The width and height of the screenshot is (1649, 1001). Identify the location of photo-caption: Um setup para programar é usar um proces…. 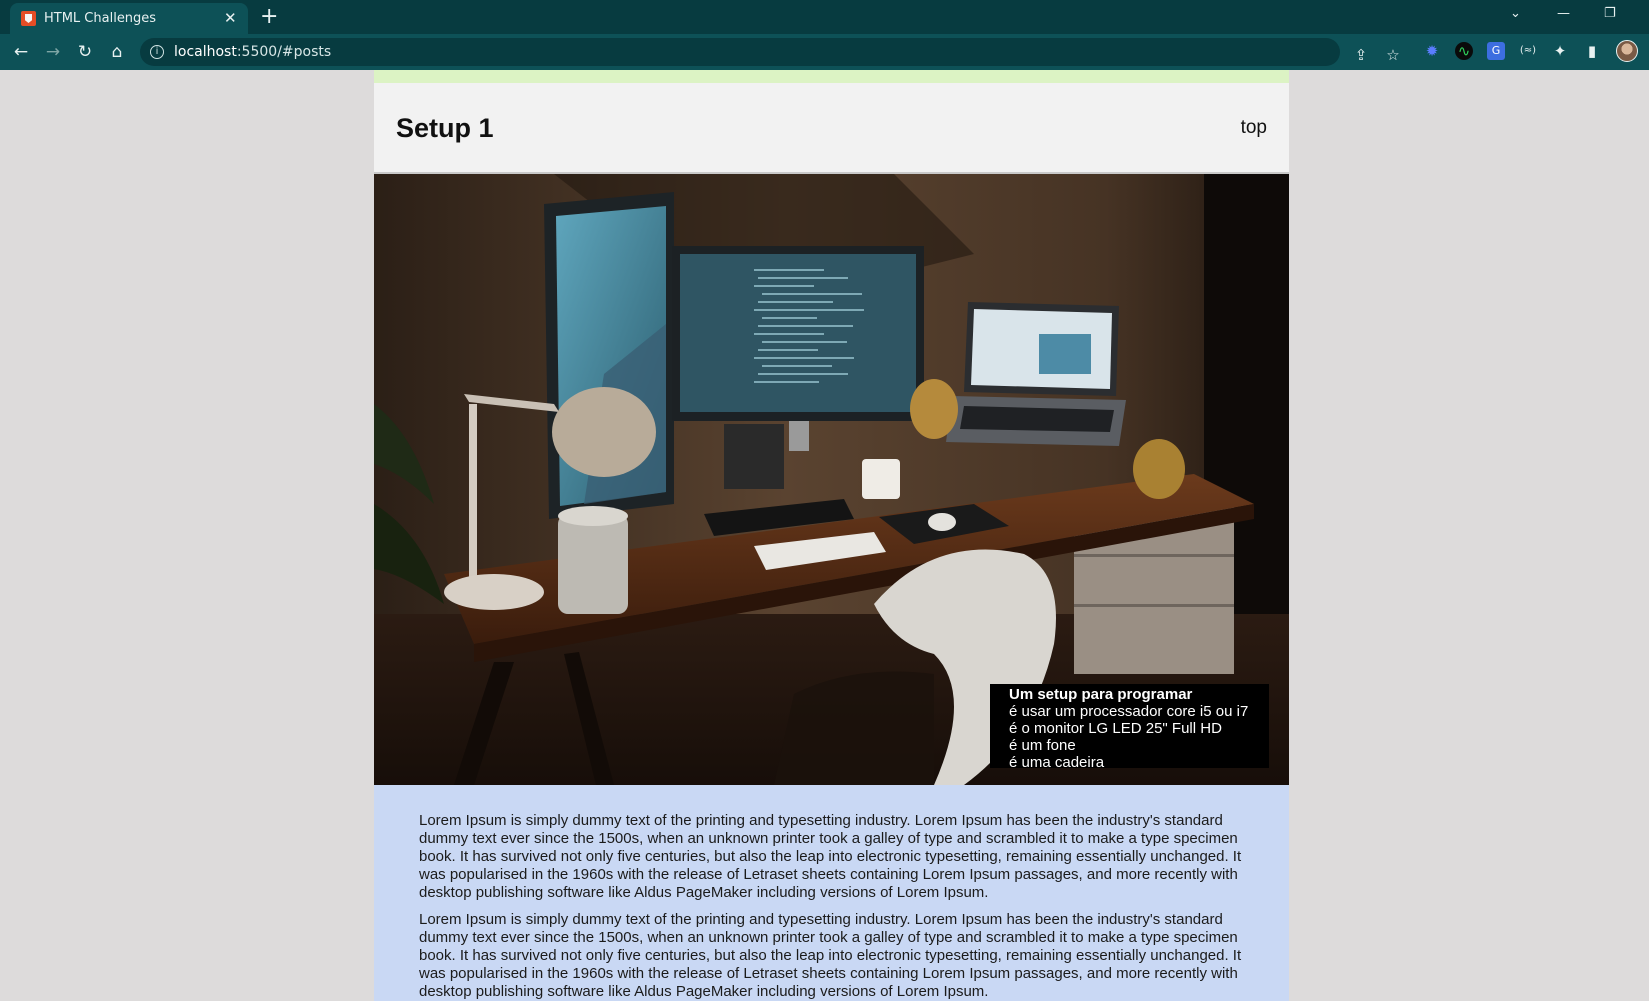
(1129, 727).